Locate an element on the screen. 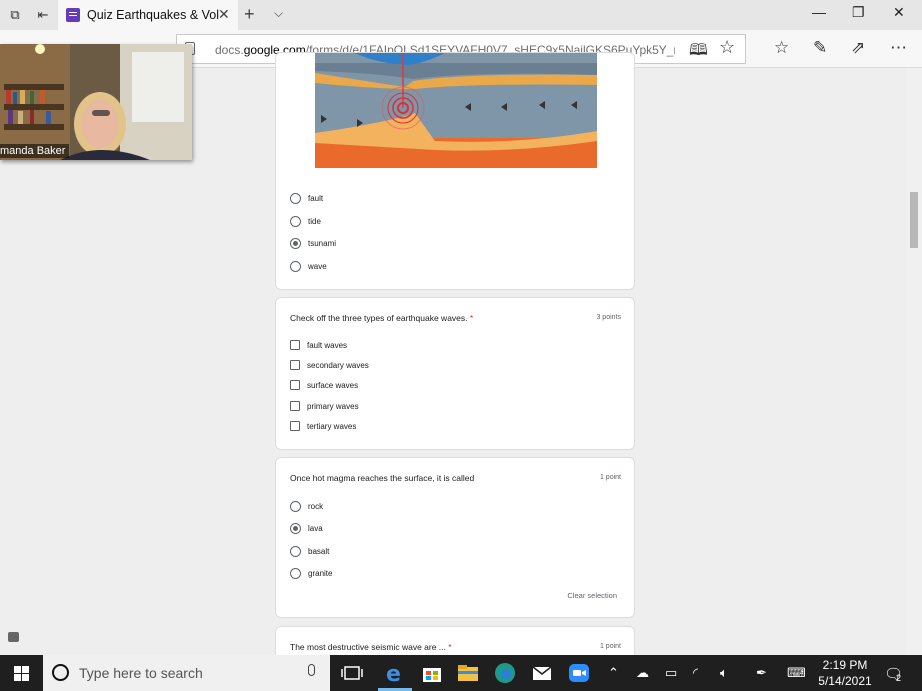 This screenshot has width=922, height=691. mail-icon is located at coordinates (542, 673).